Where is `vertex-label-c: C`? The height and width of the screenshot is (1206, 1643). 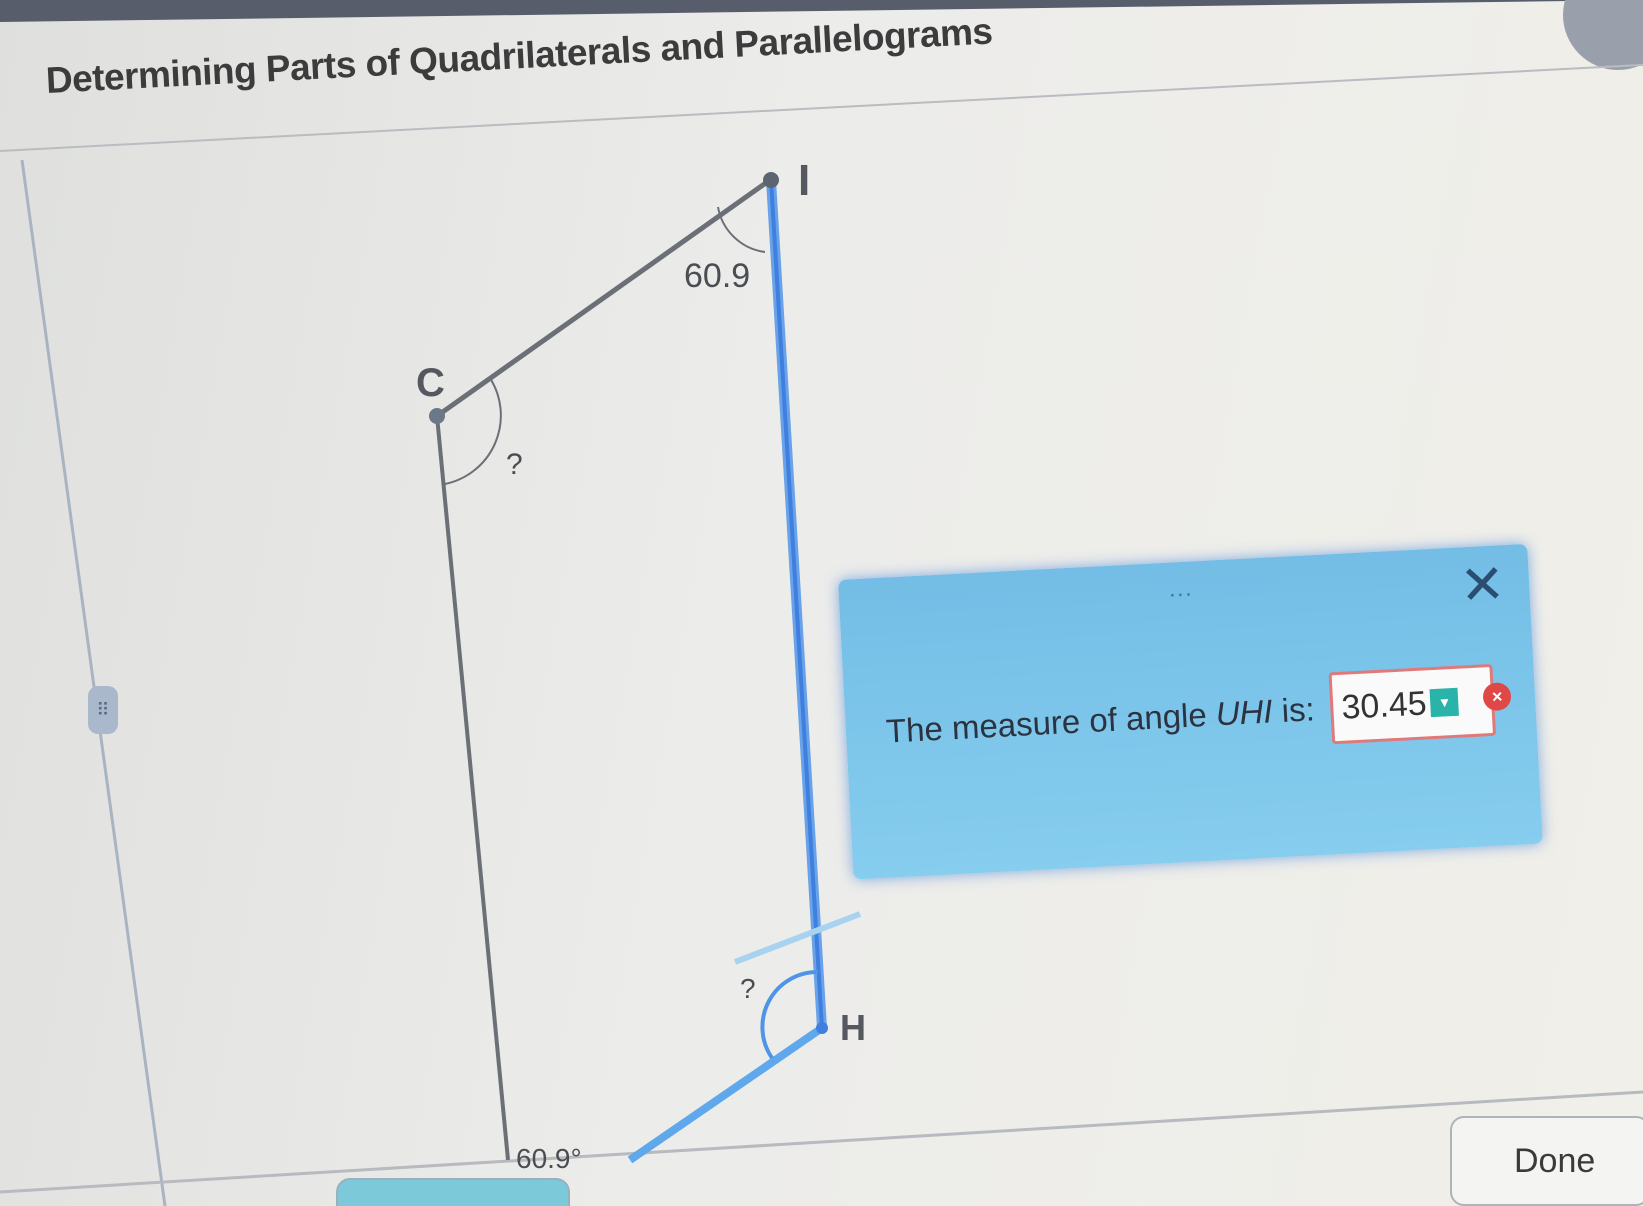 vertex-label-c: C is located at coordinates (430, 383).